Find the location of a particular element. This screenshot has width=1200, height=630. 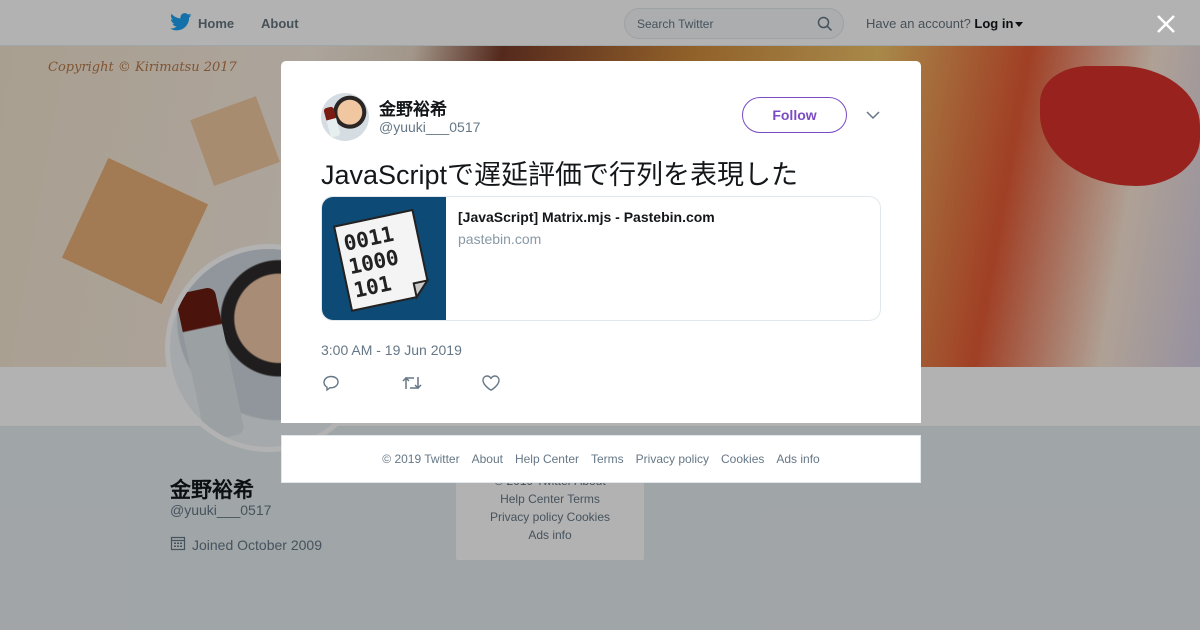

reply-icon is located at coordinates (333, 383).